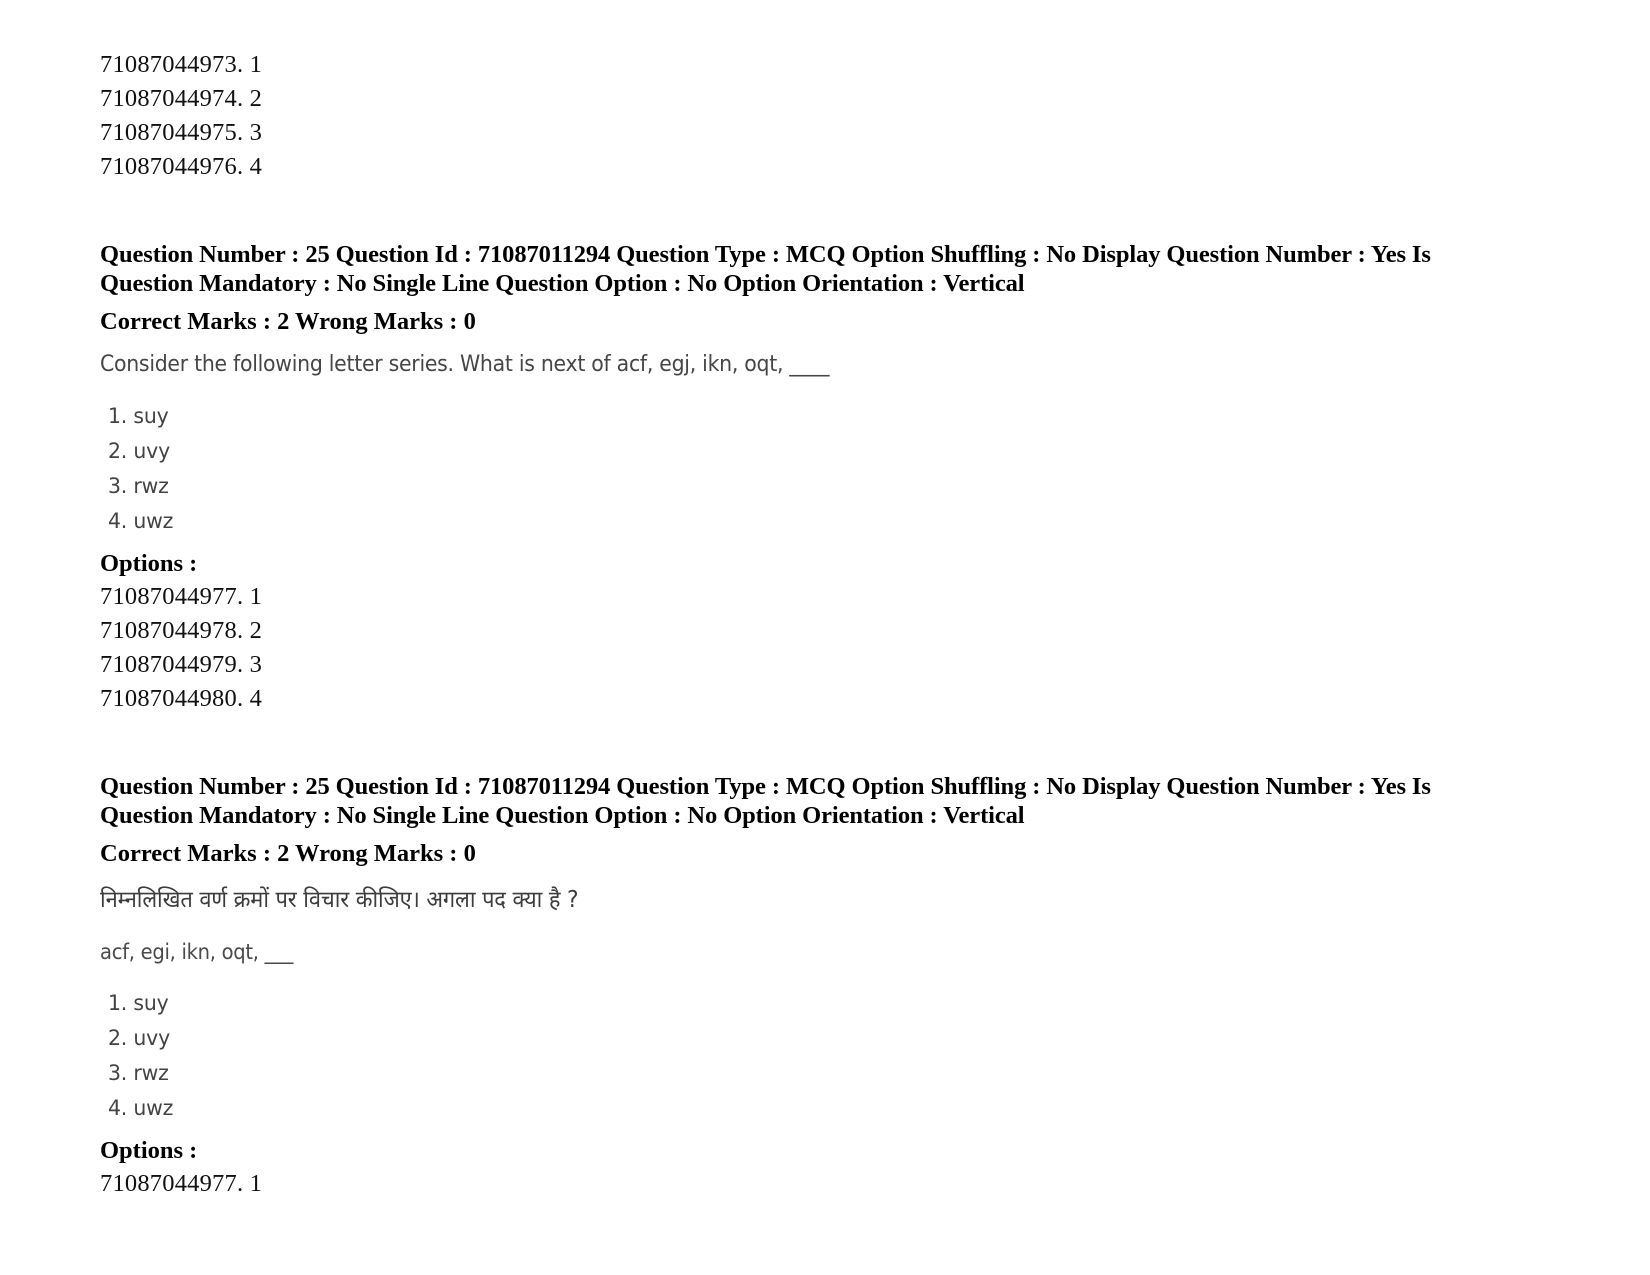 This screenshot has height=1275, width=1650. Describe the element at coordinates (181, 698) in the screenshot. I see `option-id-line: 71087044980. 4` at that location.